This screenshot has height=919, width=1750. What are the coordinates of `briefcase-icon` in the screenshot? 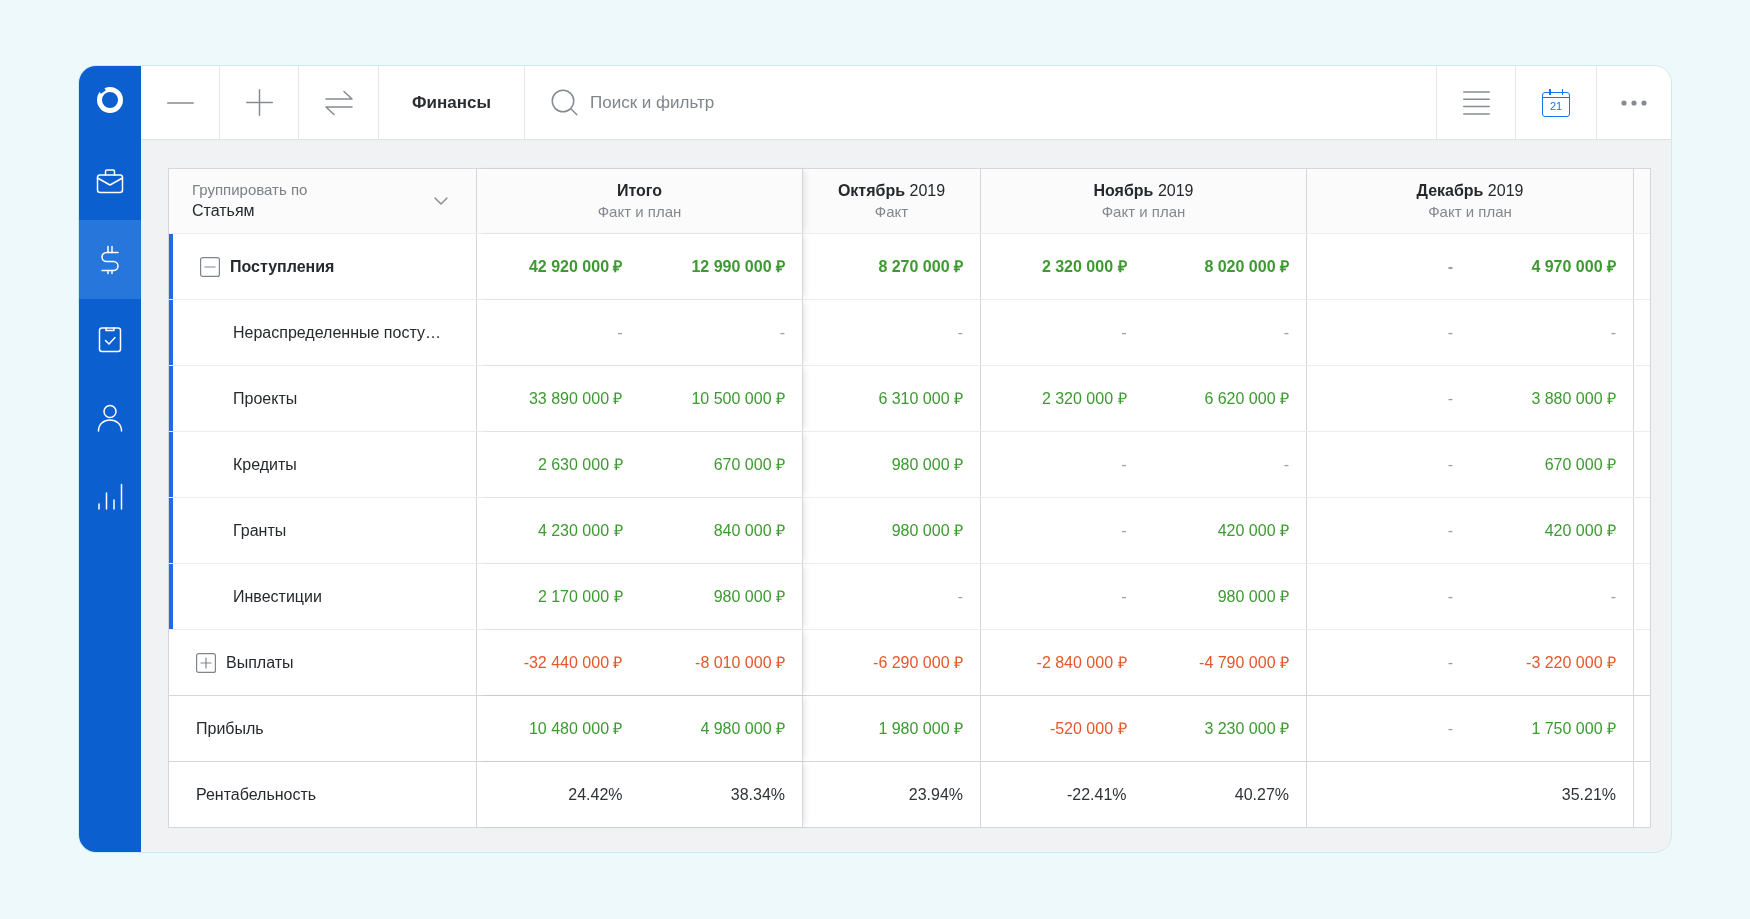 It's located at (110, 180).